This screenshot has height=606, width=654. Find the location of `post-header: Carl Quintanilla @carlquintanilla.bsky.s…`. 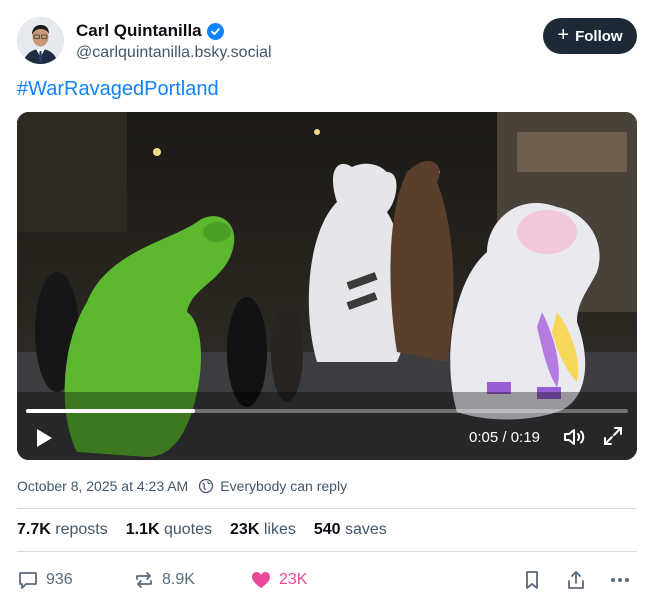

post-header: Carl Quintanilla @carlquintanilla.bsky.s… is located at coordinates (327, 41).